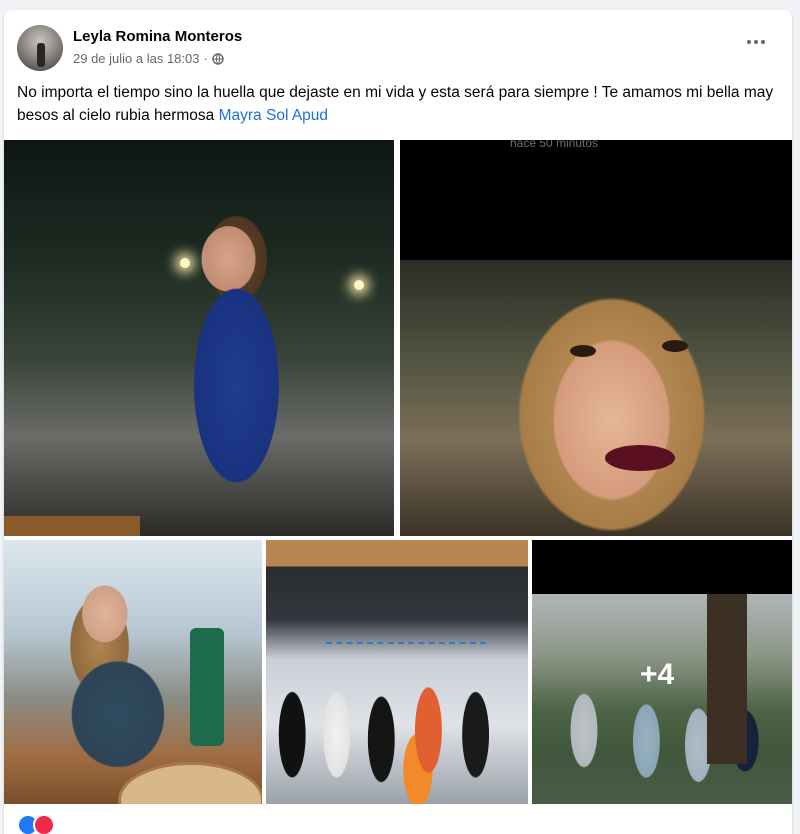 Image resolution: width=800 pixels, height=834 pixels. Describe the element at coordinates (136, 58) in the screenshot. I see `post-date: 29 de julio a las 18:03` at that location.